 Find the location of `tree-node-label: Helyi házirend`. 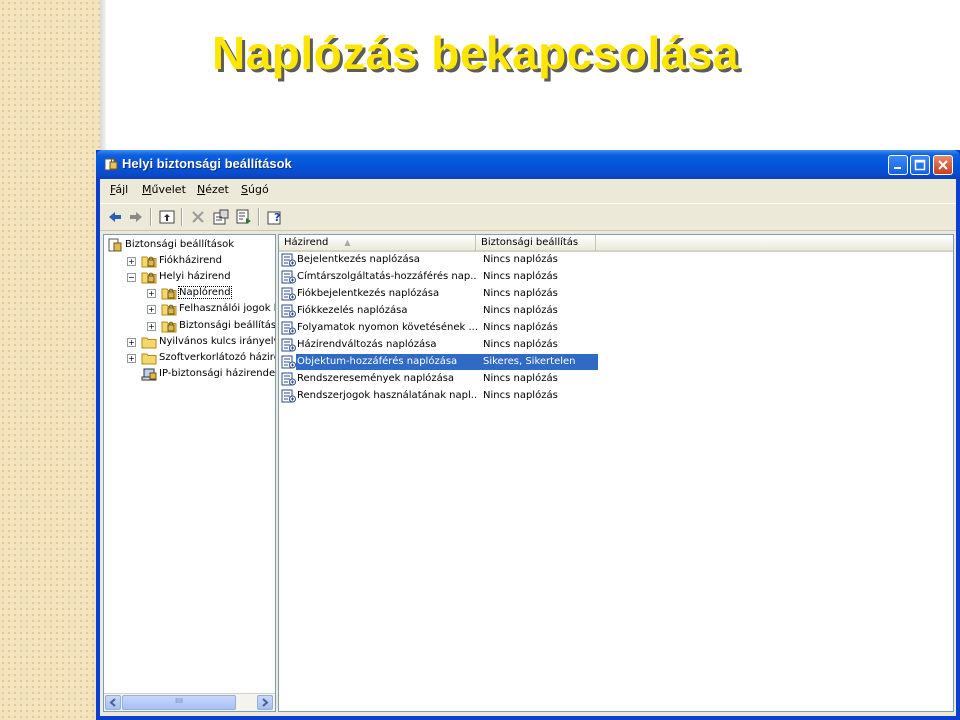

tree-node-label: Helyi házirend is located at coordinates (195, 277).